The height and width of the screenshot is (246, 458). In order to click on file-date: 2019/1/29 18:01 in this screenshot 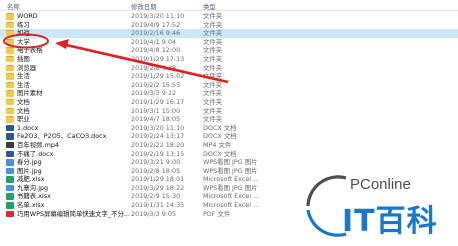, I will do `click(158, 179)`.